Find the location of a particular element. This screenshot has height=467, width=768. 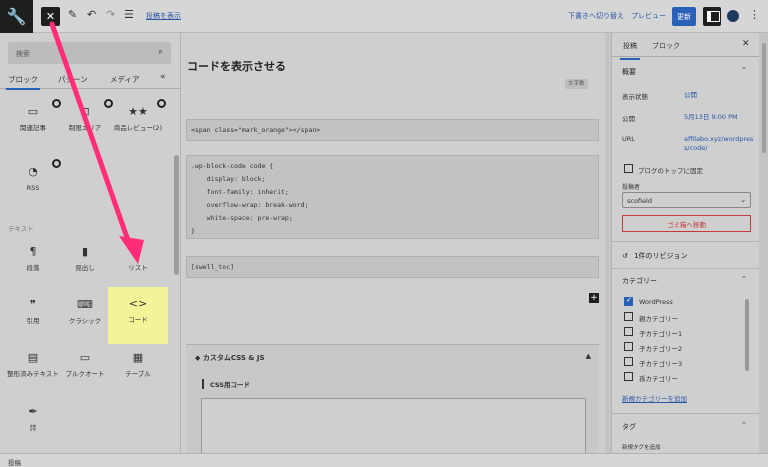

add-block-button: + is located at coordinates (594, 298).